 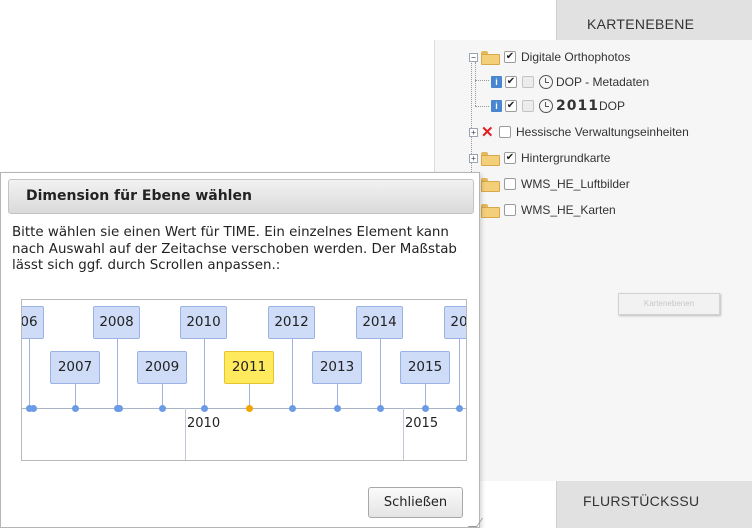 I want to click on layer-item-dop: i ✔ 2011 DOP, so click(x=558, y=106).